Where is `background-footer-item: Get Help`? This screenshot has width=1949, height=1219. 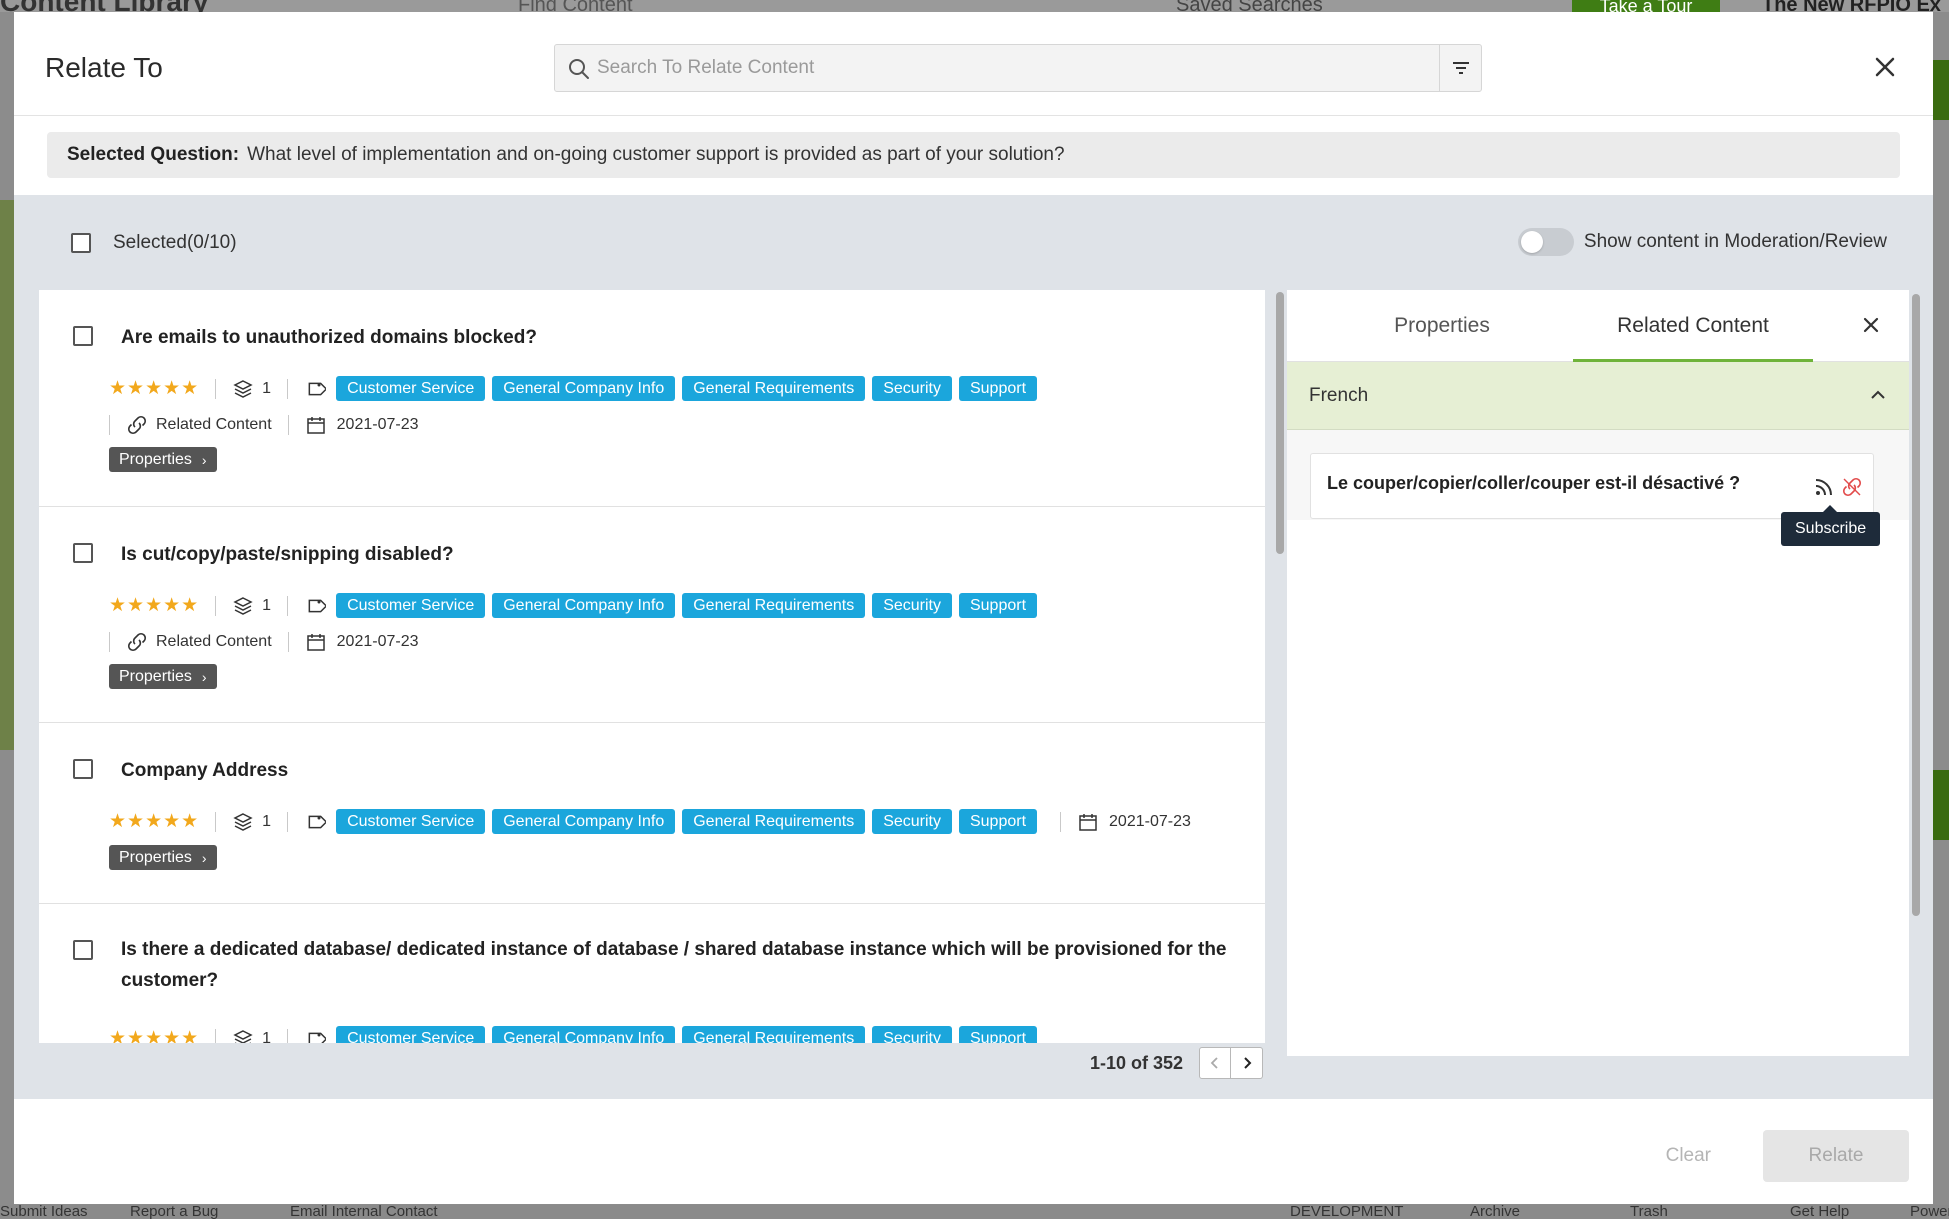 background-footer-item: Get Help is located at coordinates (1820, 1212).